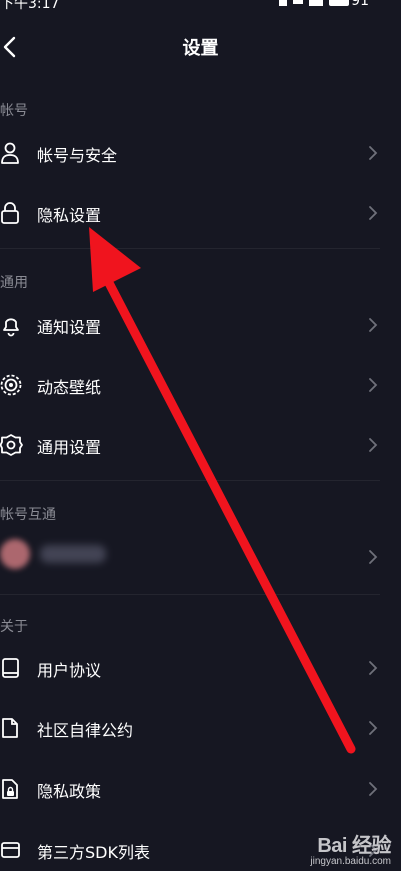 The image size is (401, 871). What do you see at coordinates (10, 213) in the screenshot?
I see `lock-icon` at bounding box center [10, 213].